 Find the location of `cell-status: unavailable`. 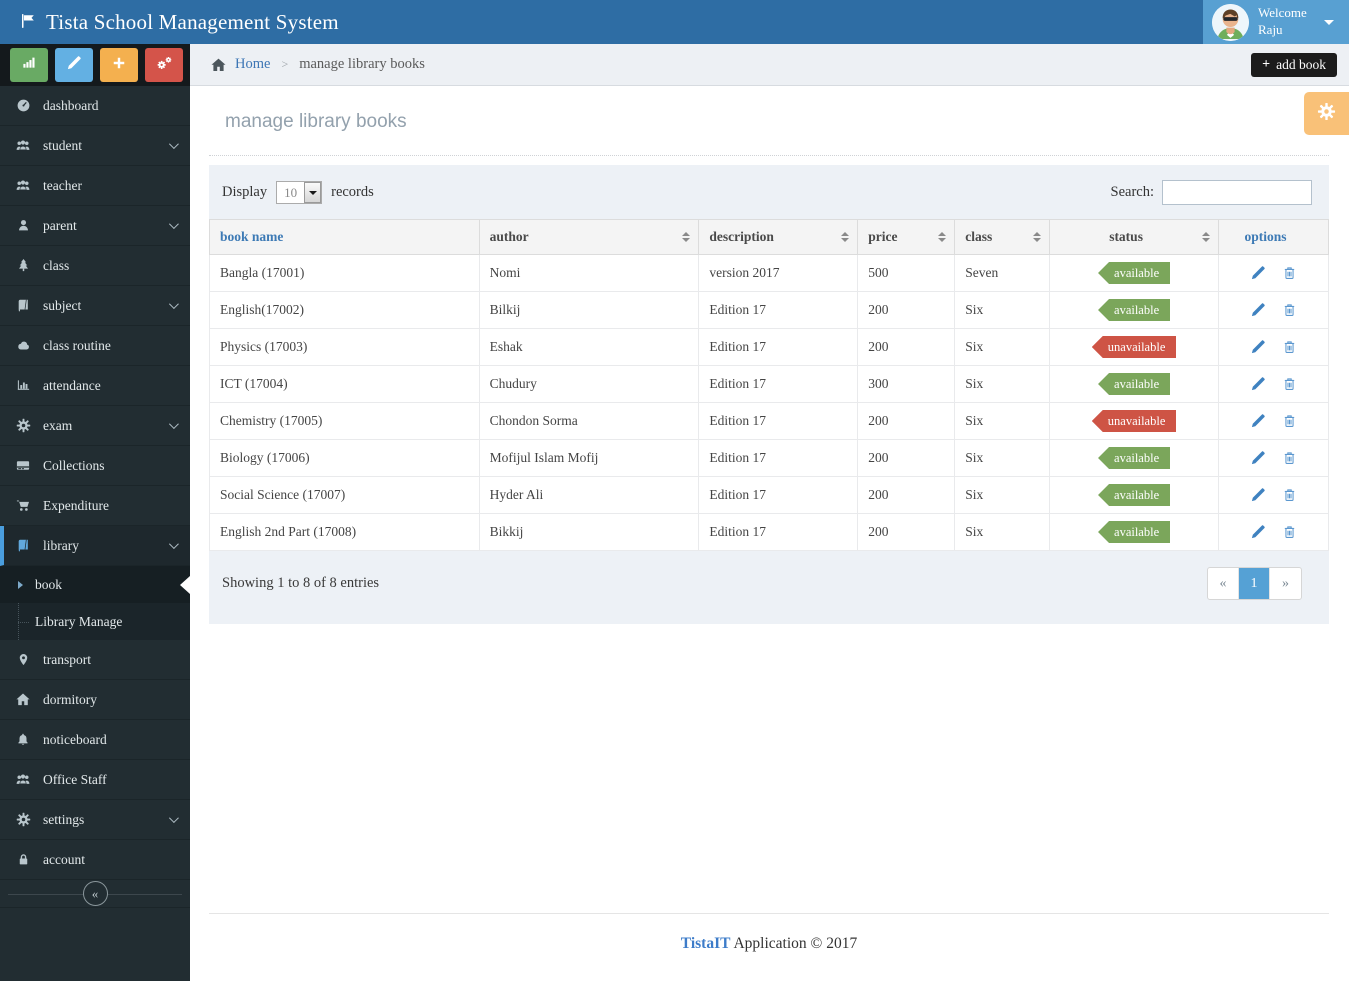

cell-status: unavailable is located at coordinates (1134, 421).